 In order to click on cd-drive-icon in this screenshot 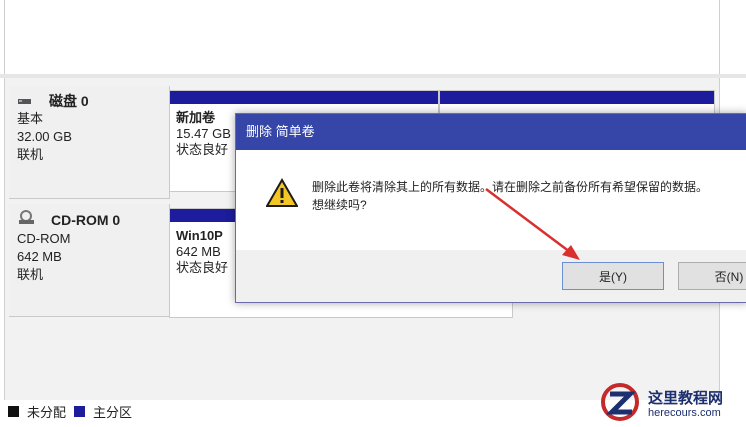, I will do `click(27, 220)`.